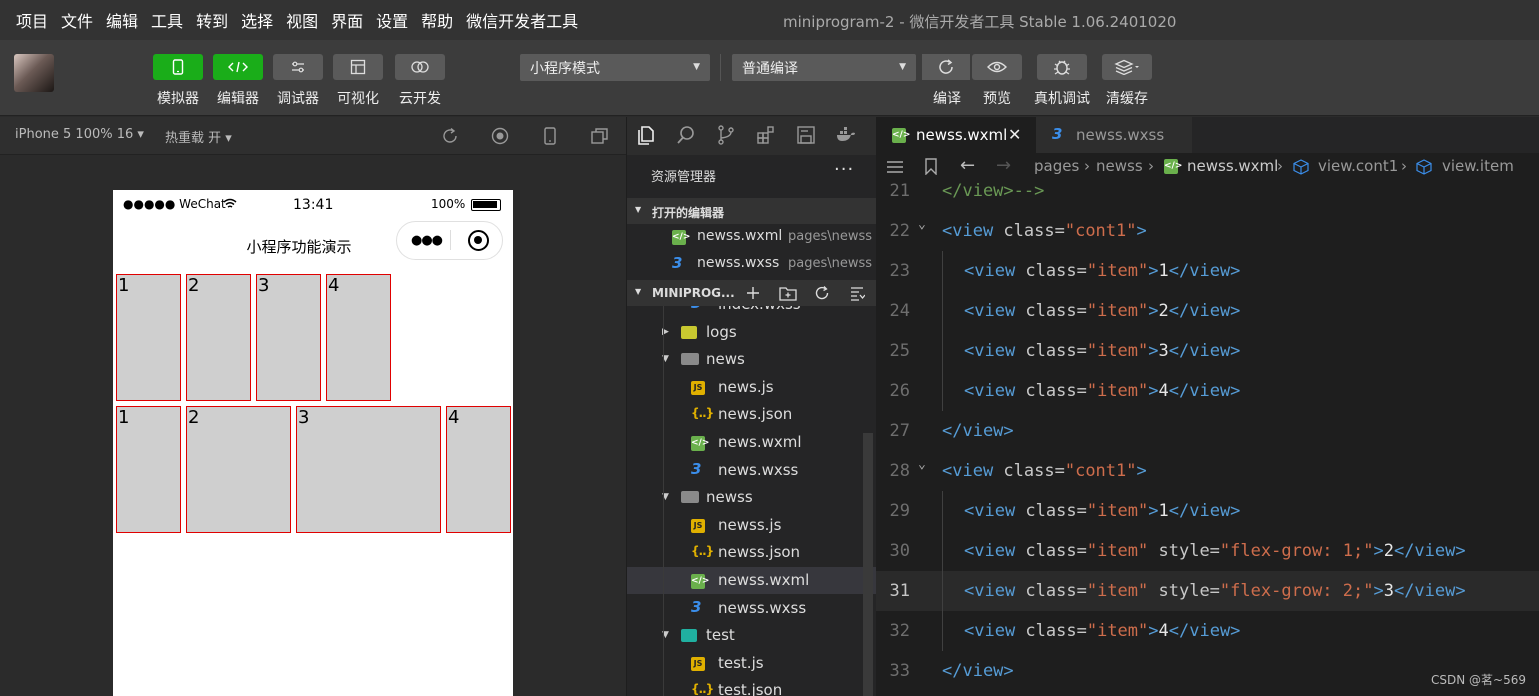 The image size is (1539, 696). Describe the element at coordinates (956, 135) in the screenshot. I see `tab-newss-wxml: </> newss.wxml ✕` at that location.